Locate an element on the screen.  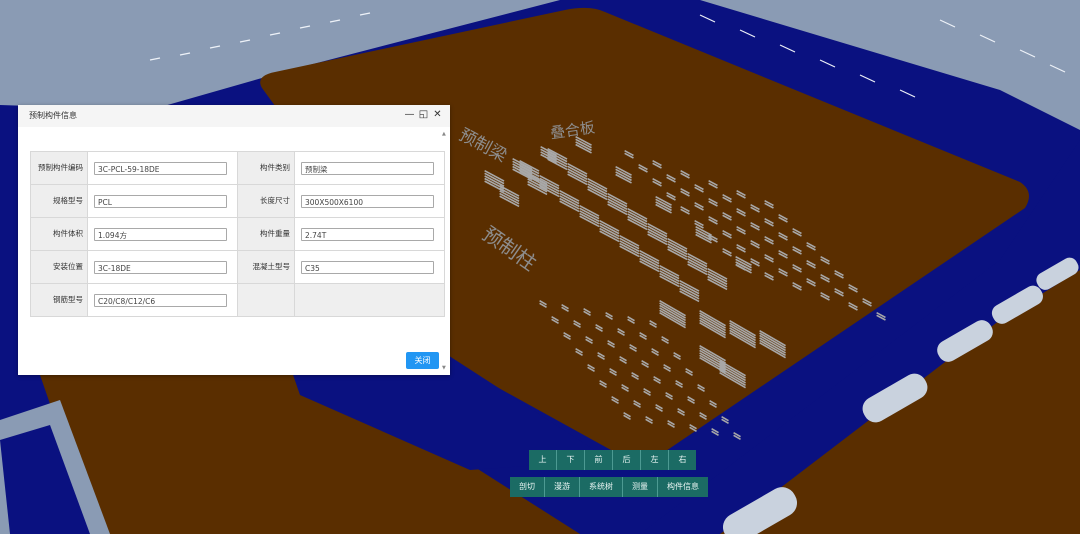
component-category-field: 预制梁 is located at coordinates (367, 168).